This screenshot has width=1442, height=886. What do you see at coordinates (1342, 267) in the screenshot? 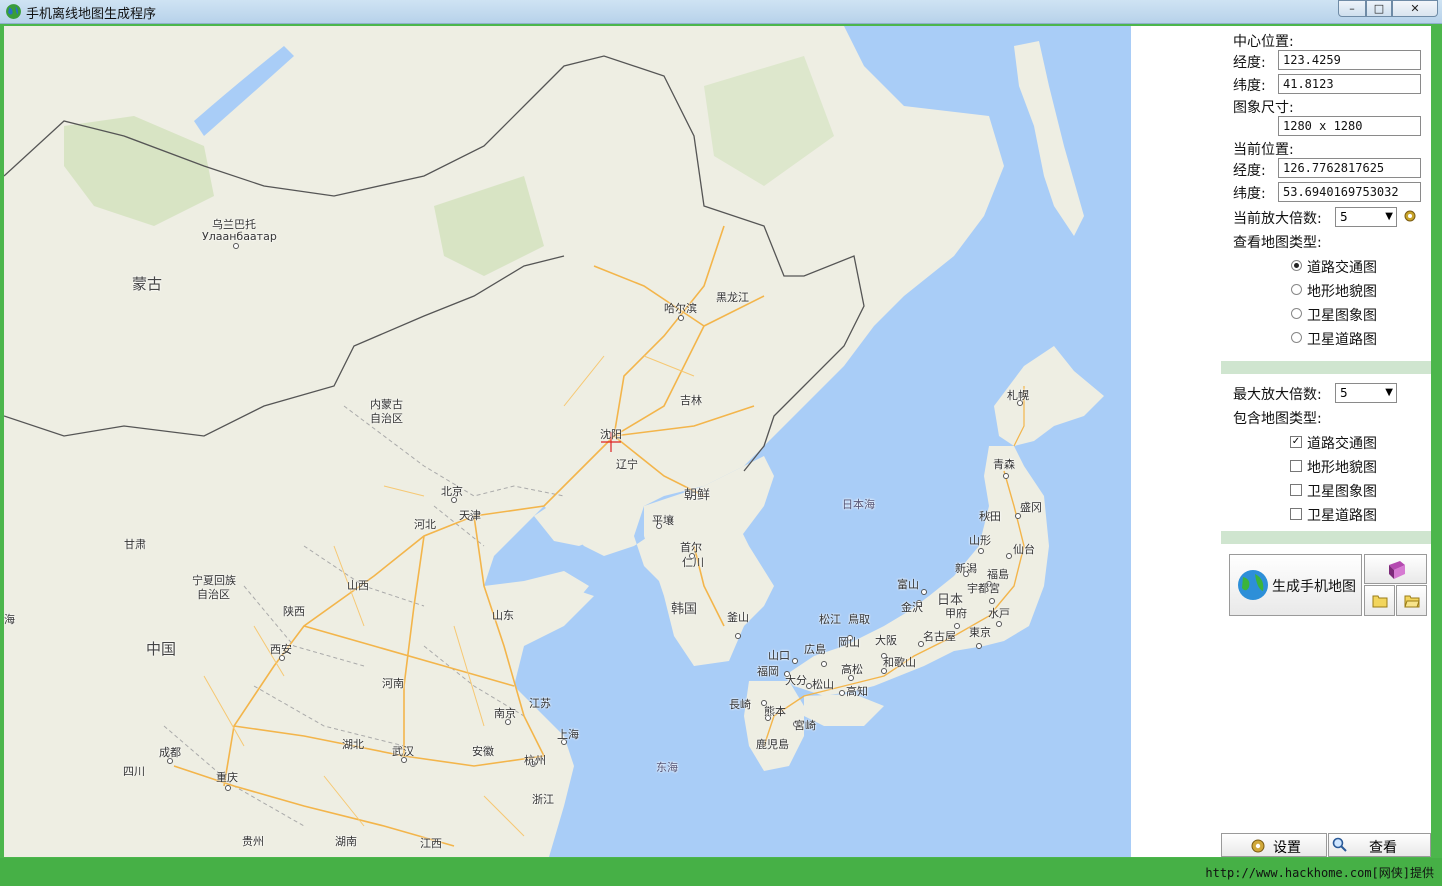
I see `view-type-option-label: 道路交通图` at bounding box center [1342, 267].